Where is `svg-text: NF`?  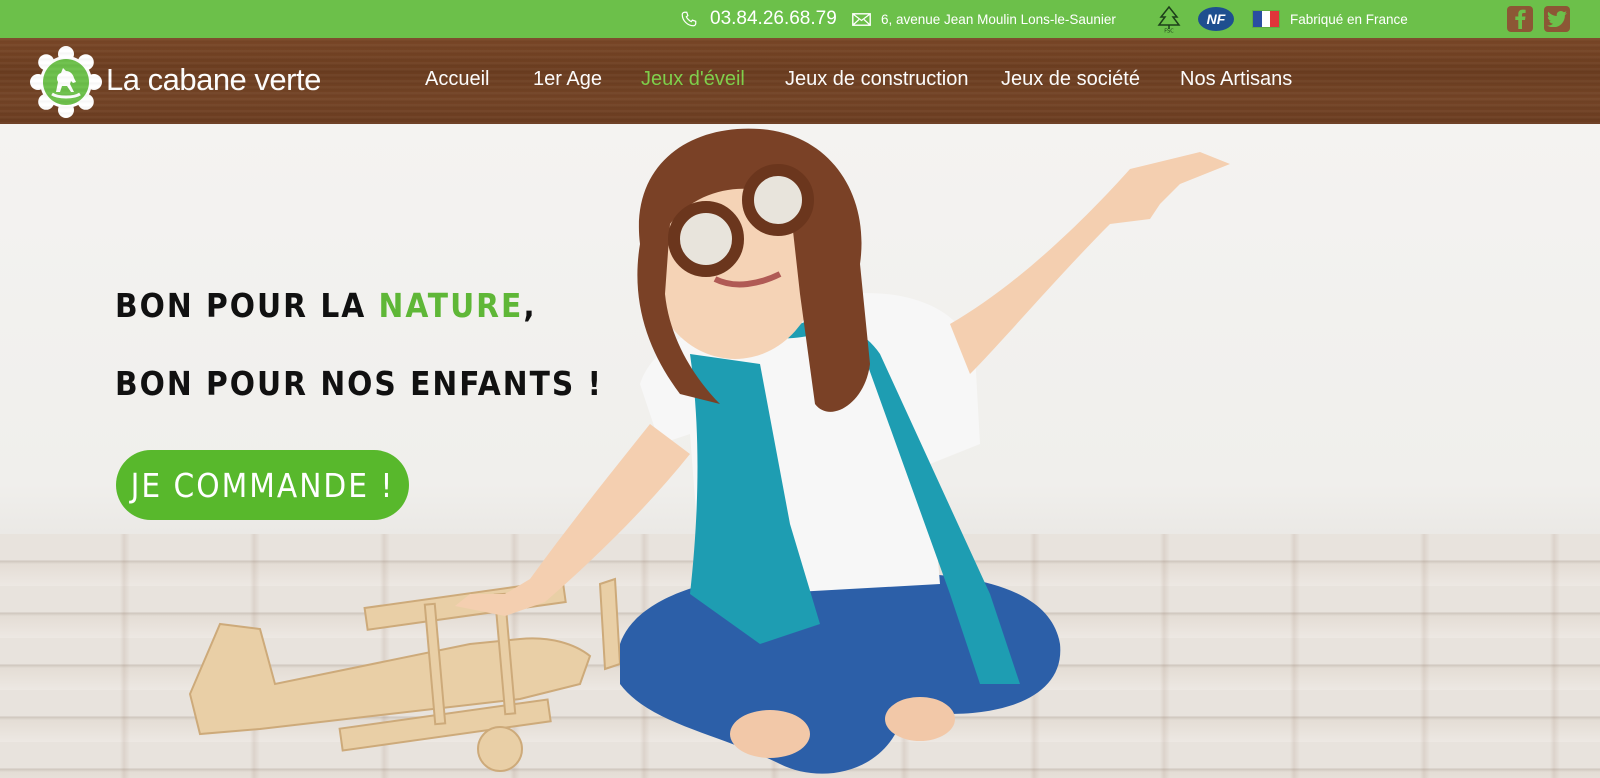
svg-text: NF is located at coordinates (1216, 19).